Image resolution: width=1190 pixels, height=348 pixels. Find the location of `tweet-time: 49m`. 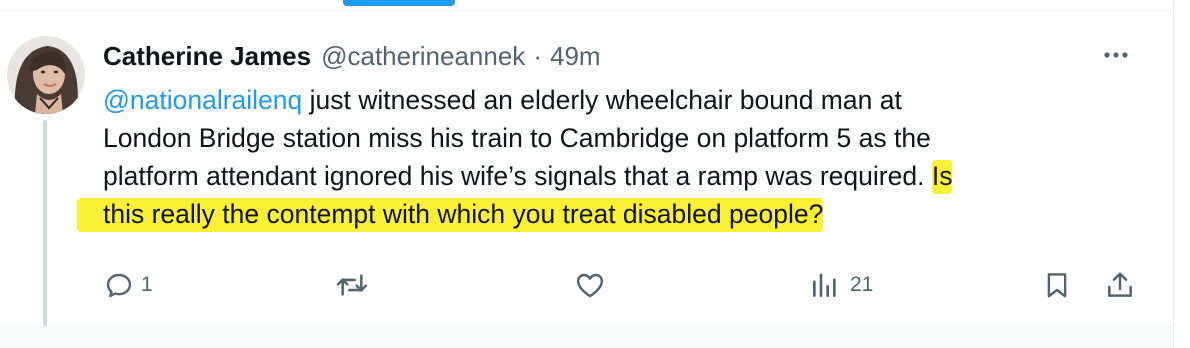

tweet-time: 49m is located at coordinates (575, 56).